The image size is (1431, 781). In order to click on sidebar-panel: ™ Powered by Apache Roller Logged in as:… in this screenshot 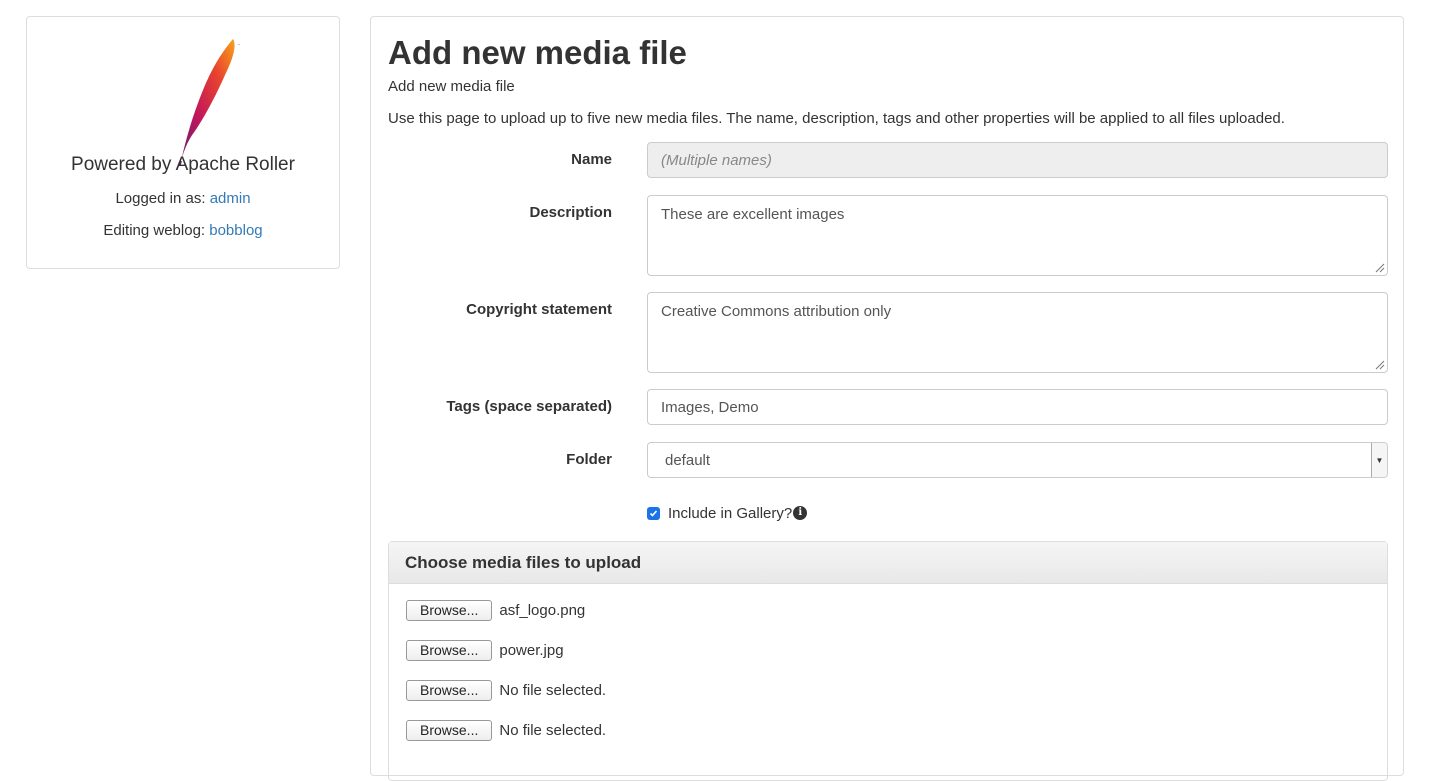, I will do `click(183, 142)`.